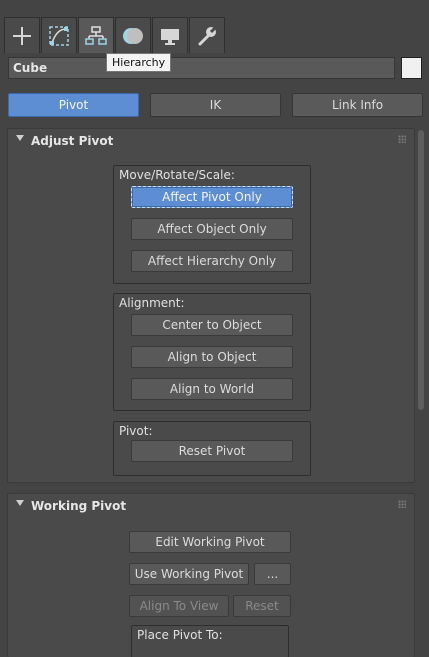 Image resolution: width=429 pixels, height=657 pixels. Describe the element at coordinates (421, 270) in the screenshot. I see `panel-scrollbar` at that location.